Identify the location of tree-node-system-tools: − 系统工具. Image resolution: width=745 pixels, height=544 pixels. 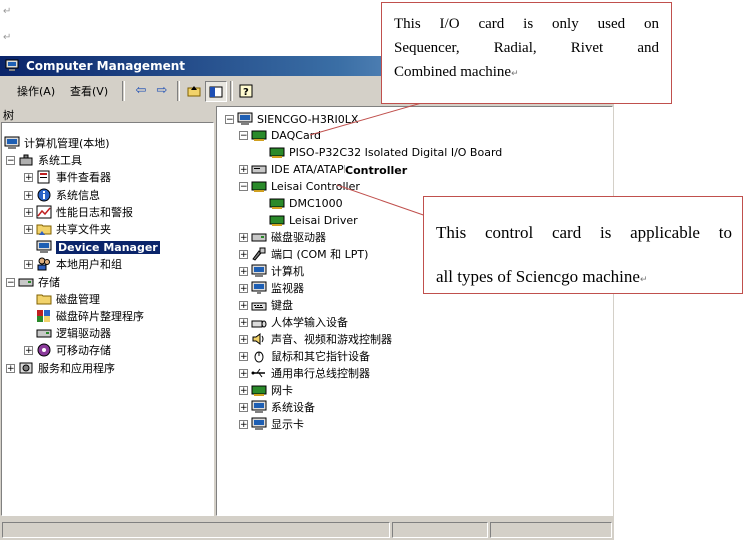
(44, 160).